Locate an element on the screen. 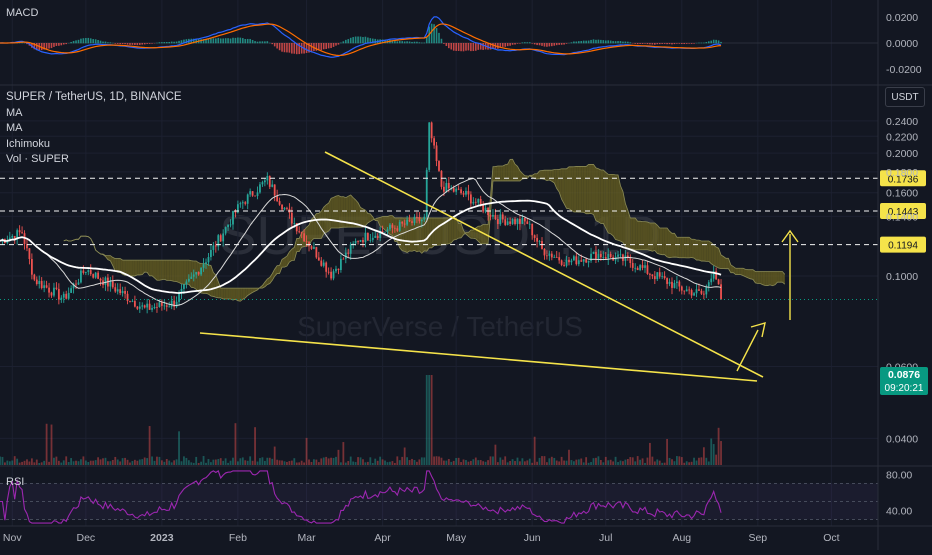 The width and height of the screenshot is (932, 555). rsi-label: RSI is located at coordinates (15, 482).